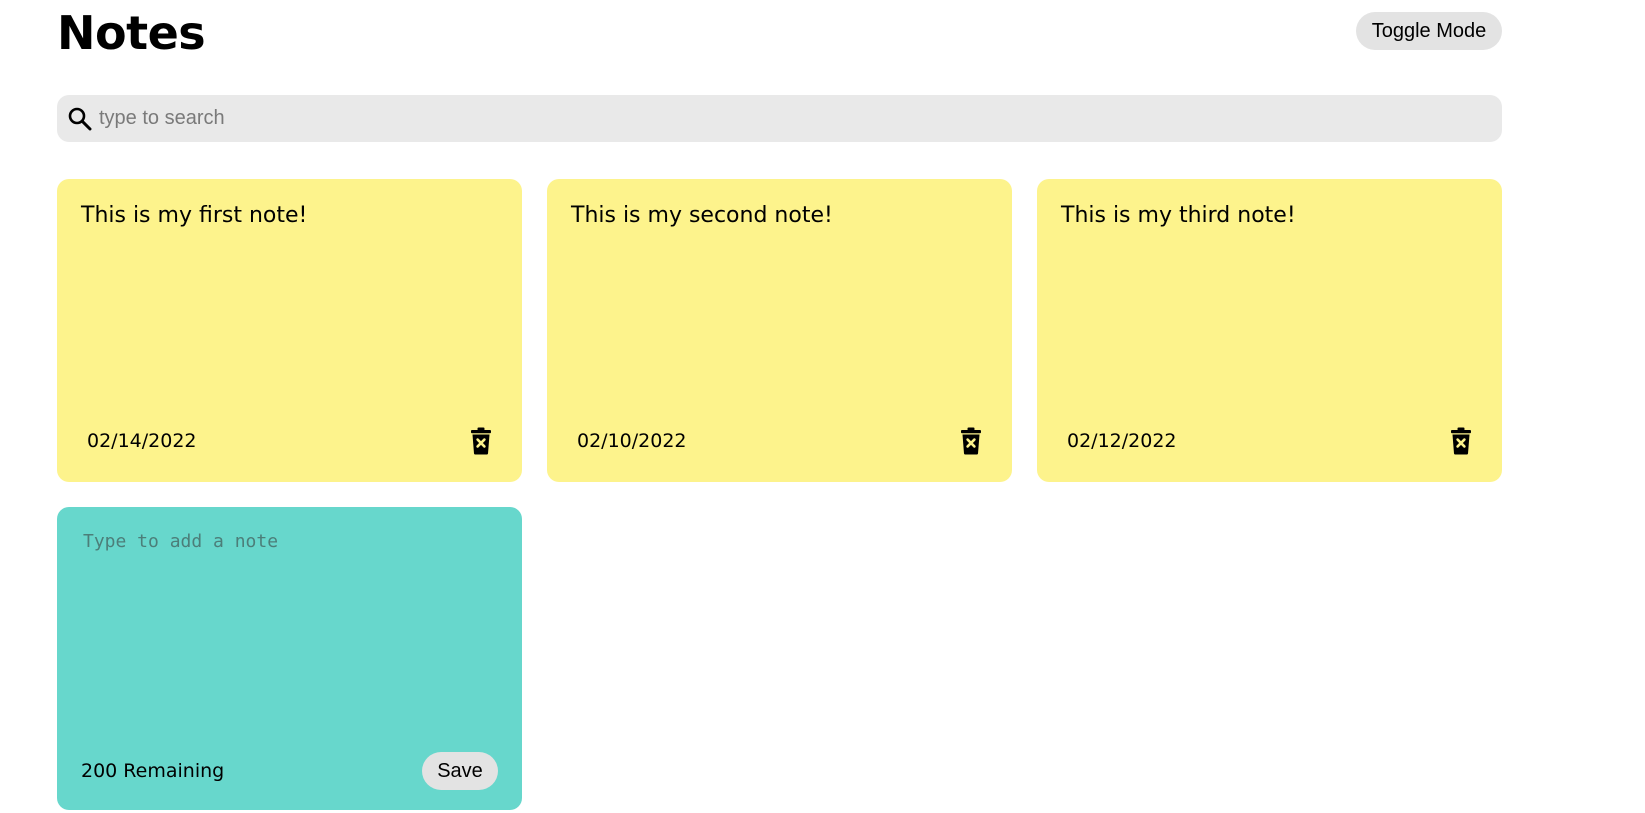 The width and height of the screenshot is (1645, 813). I want to click on note-card: This is my first note! 02/14/2022, so click(289, 330).